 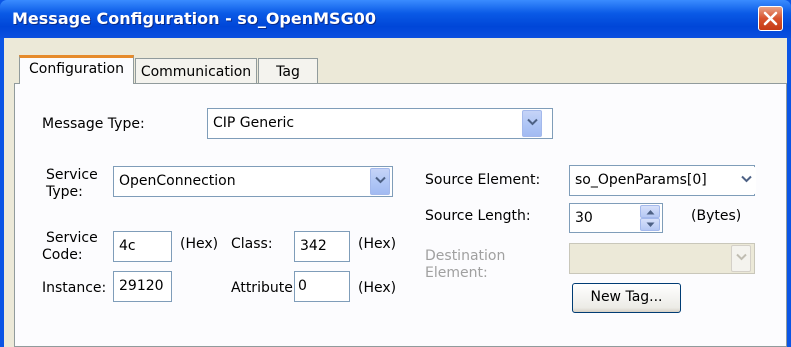 I want to click on destination-element-select, so click(x=662, y=258).